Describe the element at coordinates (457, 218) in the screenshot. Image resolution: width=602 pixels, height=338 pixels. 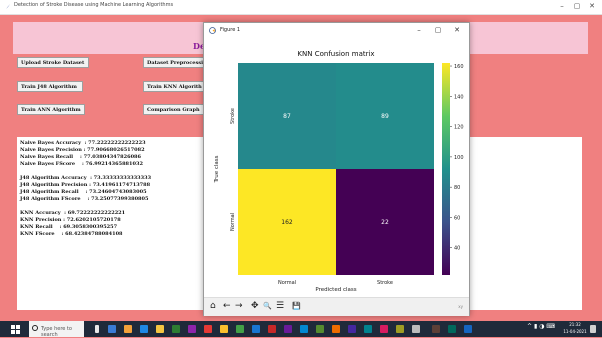
I see `colorbar-tick-label: 60` at that location.